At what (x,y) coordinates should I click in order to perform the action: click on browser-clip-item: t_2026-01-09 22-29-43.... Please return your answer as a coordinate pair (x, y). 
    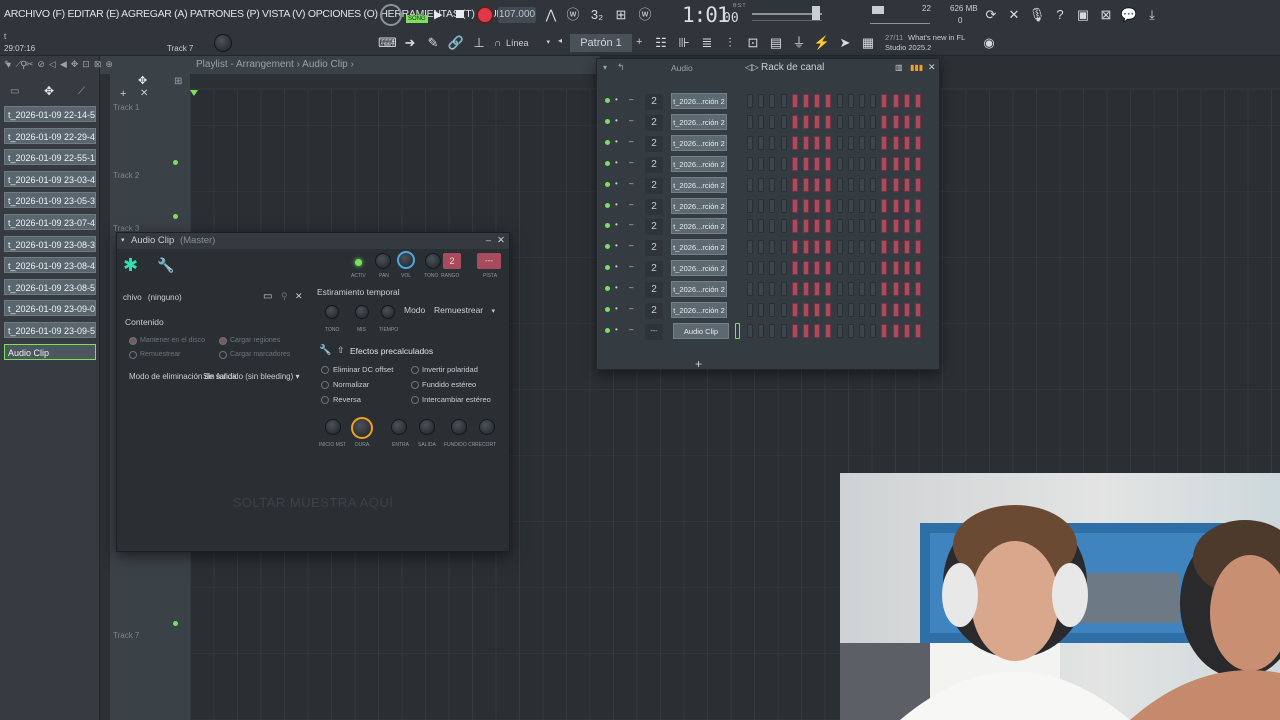
    Looking at the image, I should click on (50, 135).